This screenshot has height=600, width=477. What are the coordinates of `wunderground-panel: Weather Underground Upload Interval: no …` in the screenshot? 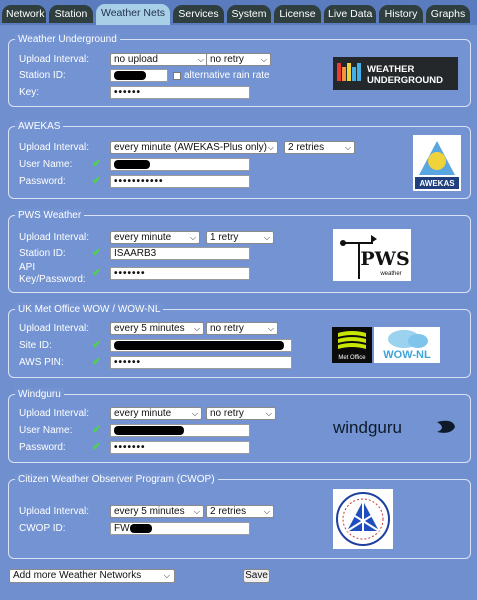 It's located at (239, 70).